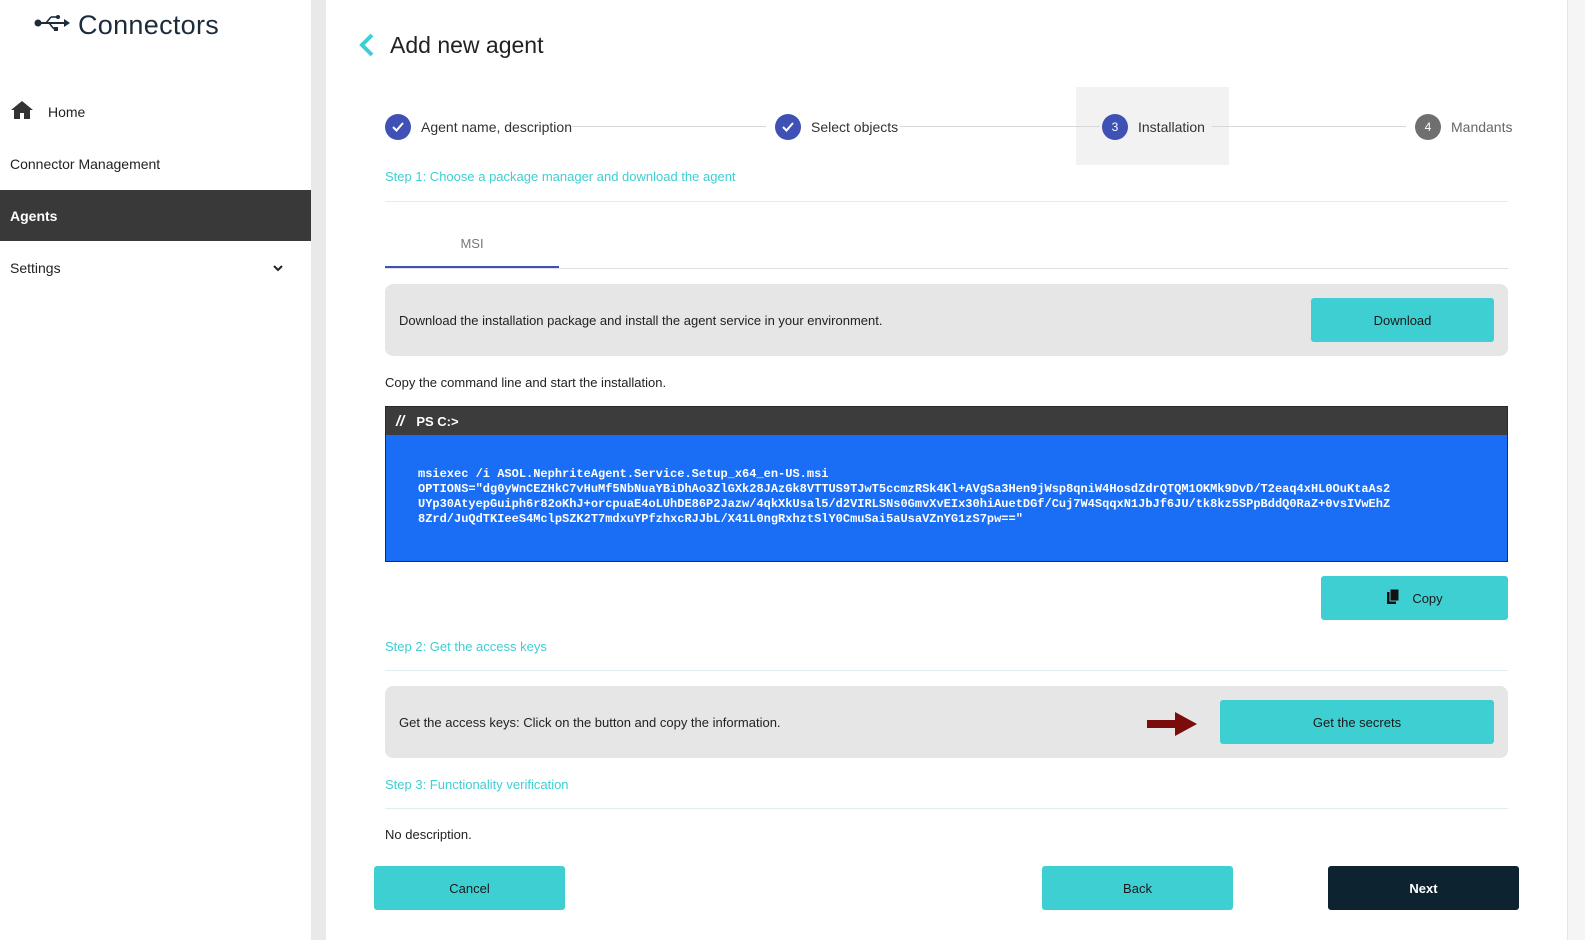 The image size is (1585, 940). Describe the element at coordinates (278, 268) in the screenshot. I see `chevron-down-icon` at that location.